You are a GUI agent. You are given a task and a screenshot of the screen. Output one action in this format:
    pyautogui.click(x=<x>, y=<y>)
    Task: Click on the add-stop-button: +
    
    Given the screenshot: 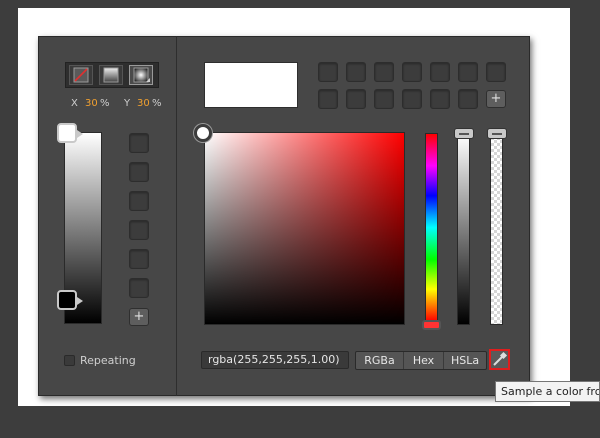 What is the action you would take?
    pyautogui.click(x=139, y=317)
    